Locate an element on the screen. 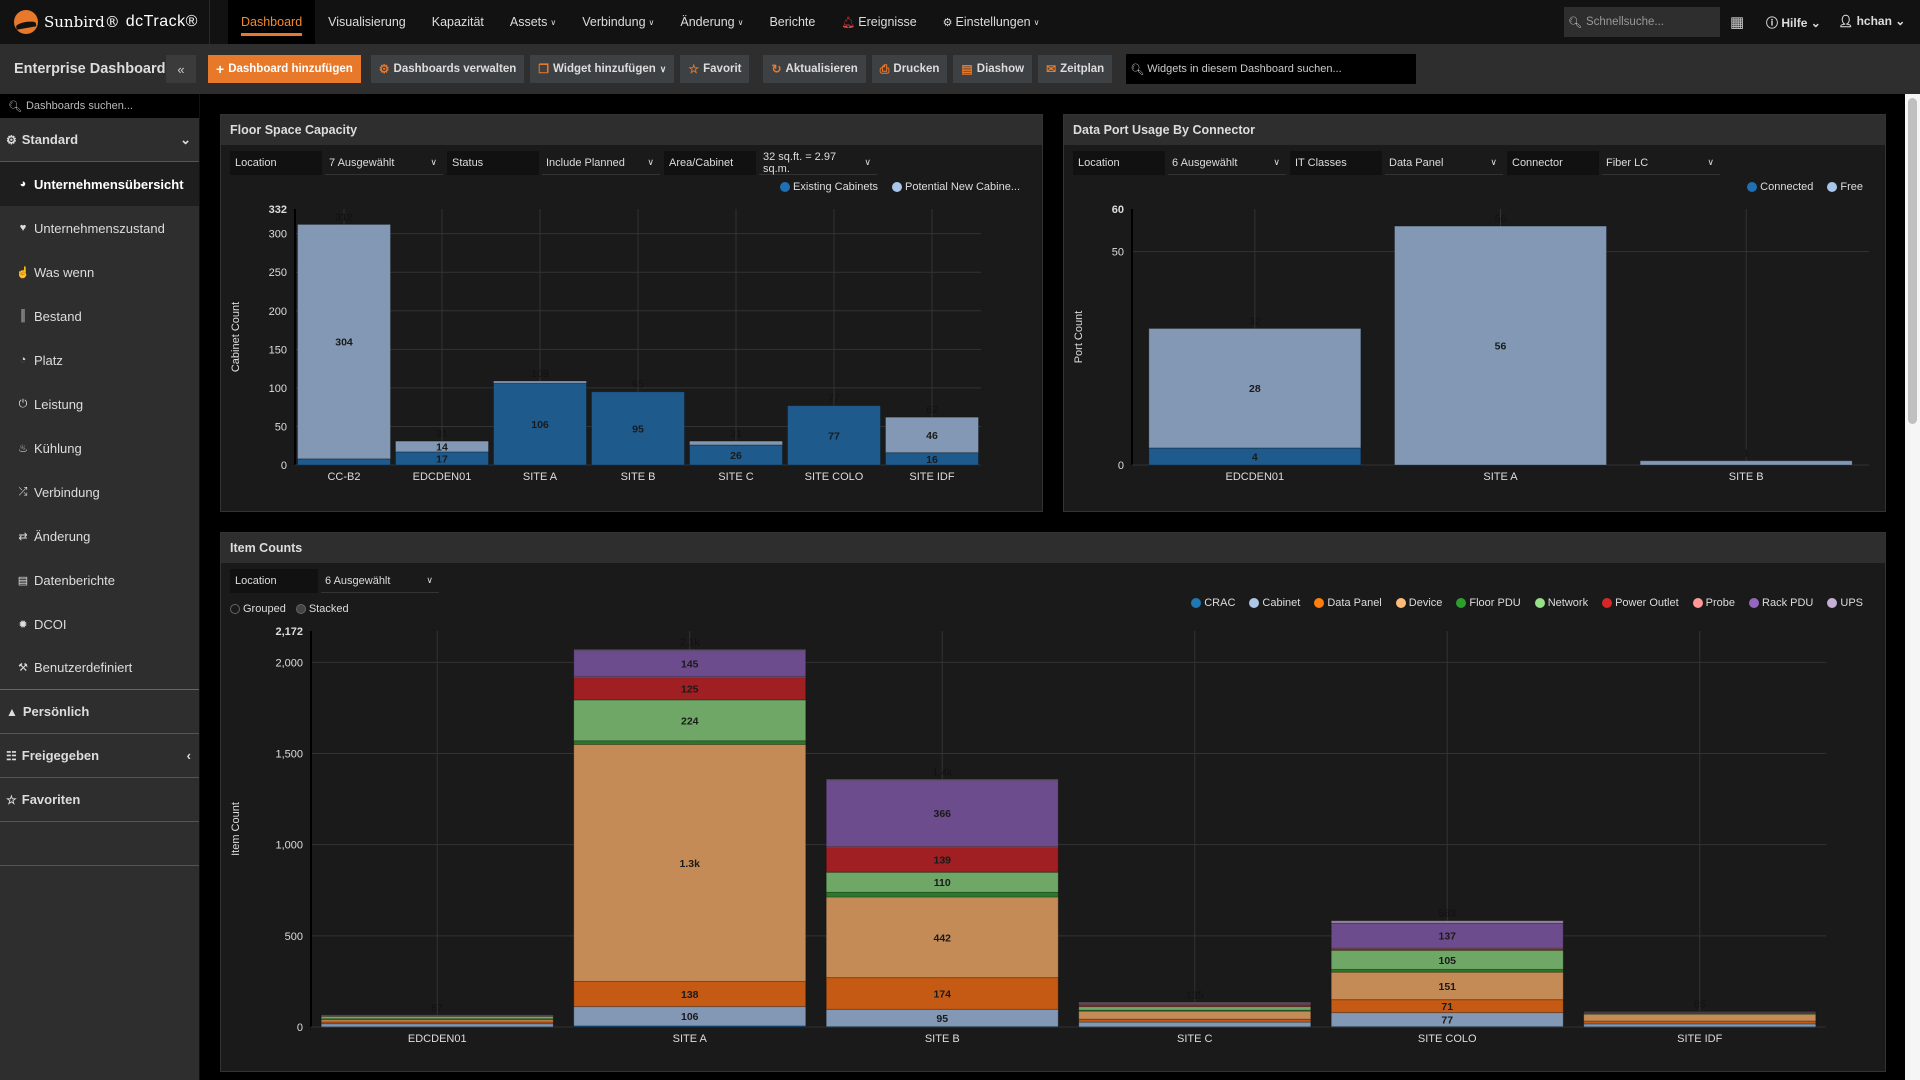  legend-swatch is located at coordinates (897, 187).